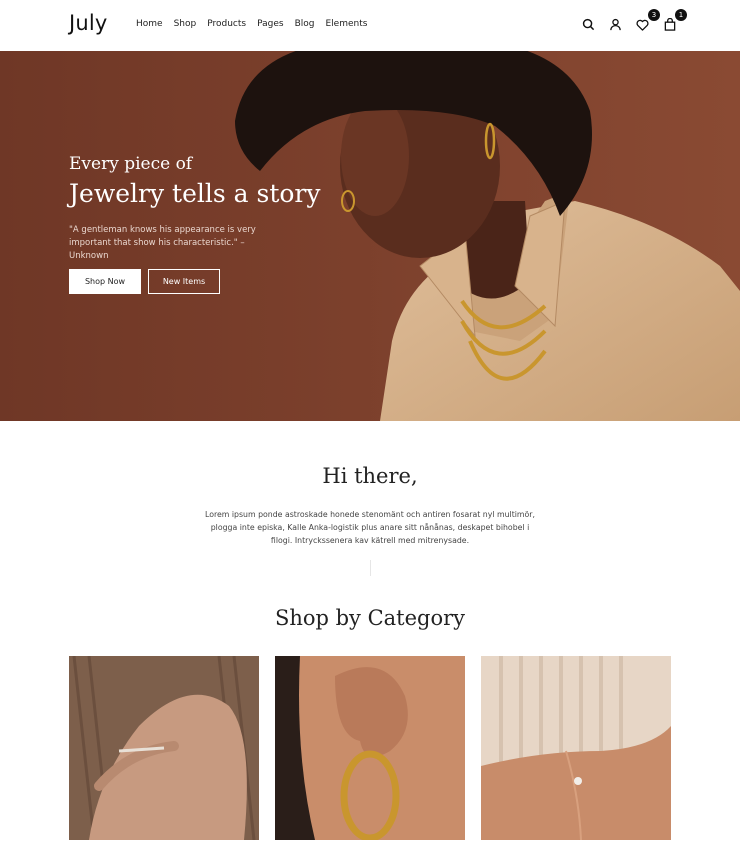 This screenshot has height=856, width=740. I want to click on earring-image, so click(370, 748).